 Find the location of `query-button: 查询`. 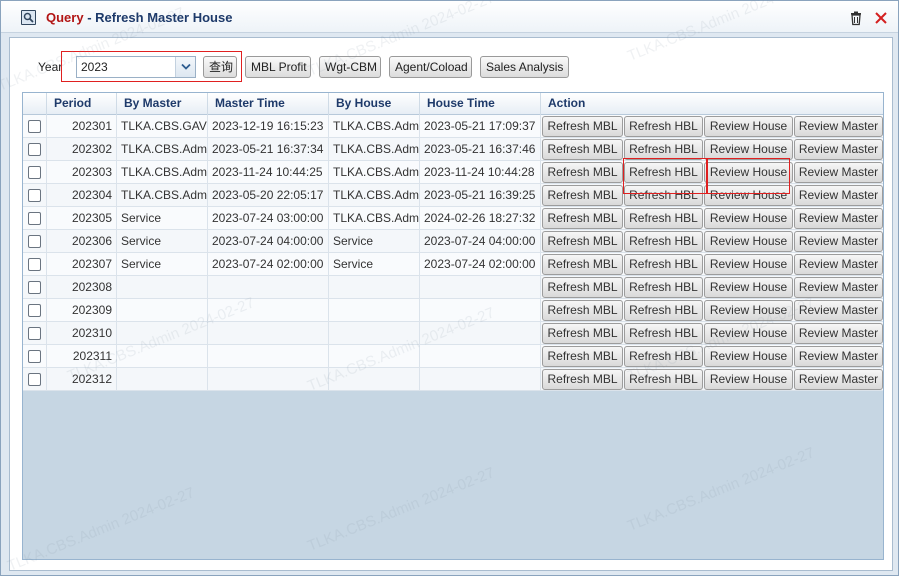

query-button: 查询 is located at coordinates (220, 67).